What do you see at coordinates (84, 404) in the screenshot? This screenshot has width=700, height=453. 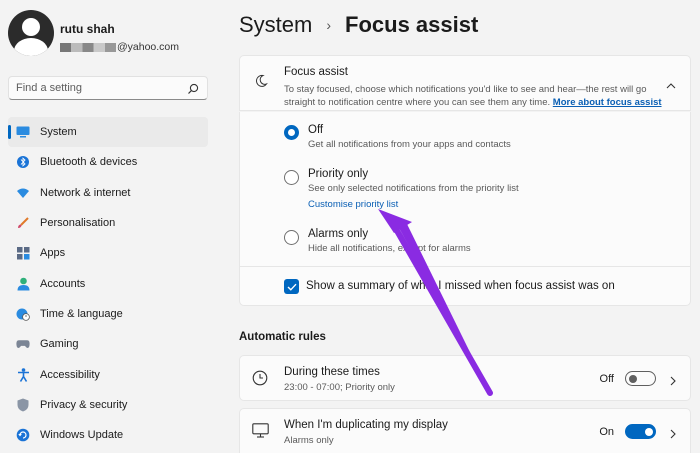 I see `nav-label: Privacy & security` at bounding box center [84, 404].